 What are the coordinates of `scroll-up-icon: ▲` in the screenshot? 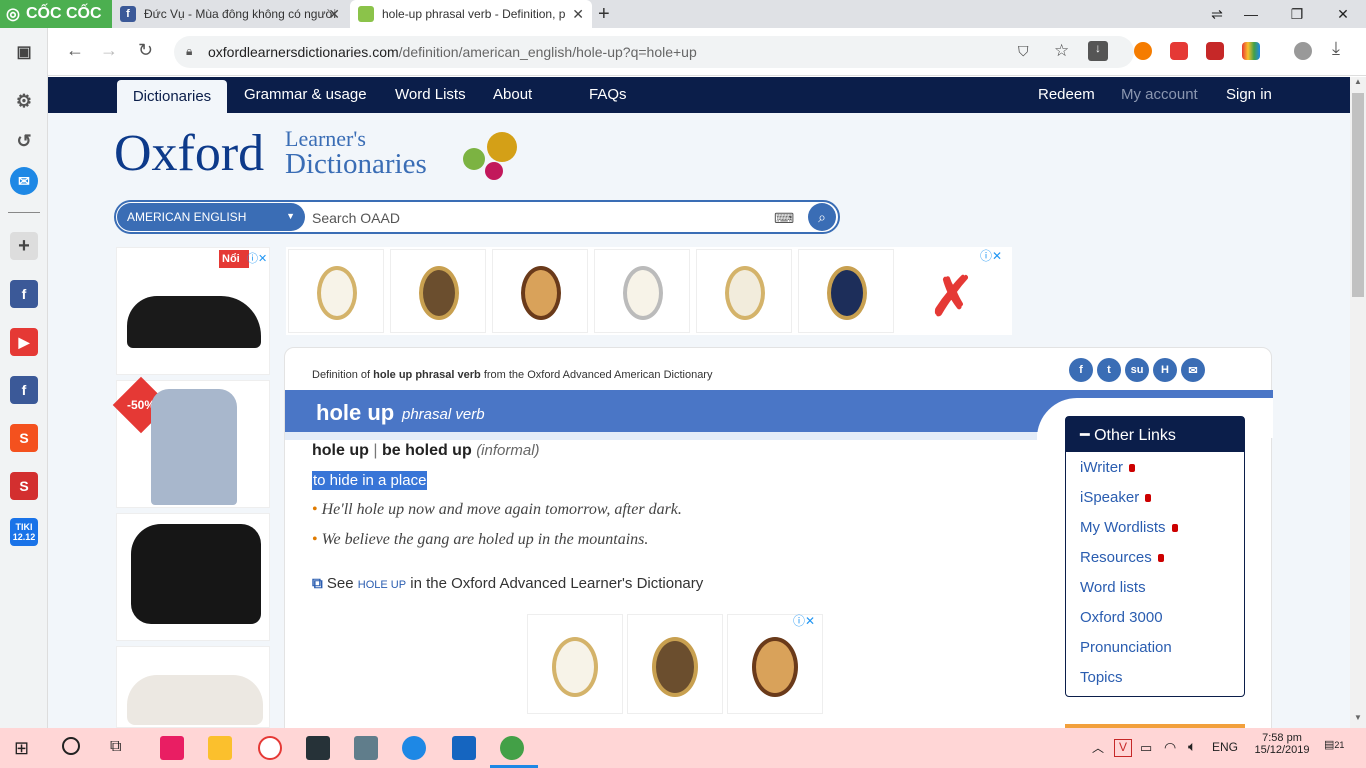 It's located at (1358, 81).